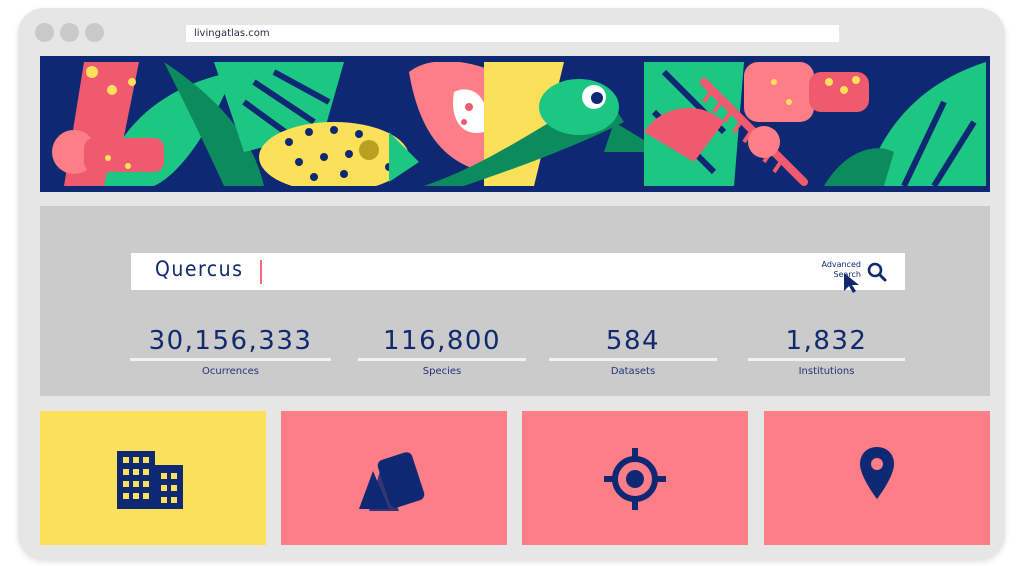 The width and height of the screenshot is (1017, 566). Describe the element at coordinates (851, 283) in the screenshot. I see `mouse-pointer-icon` at that location.